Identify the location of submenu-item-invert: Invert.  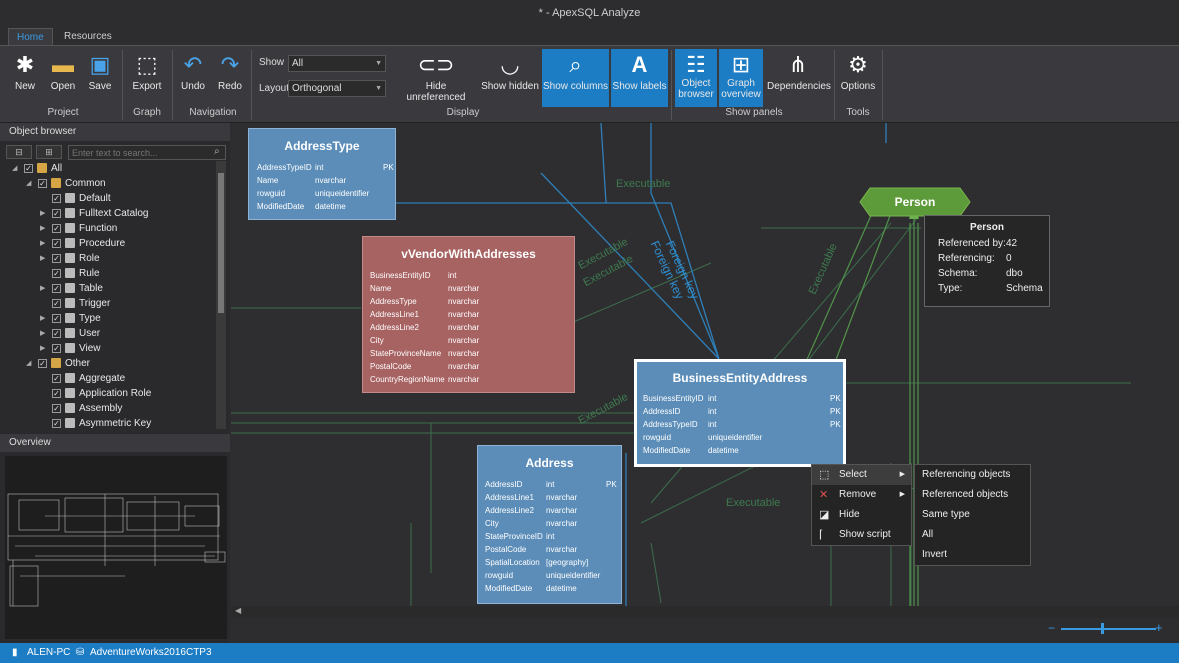
(972, 555).